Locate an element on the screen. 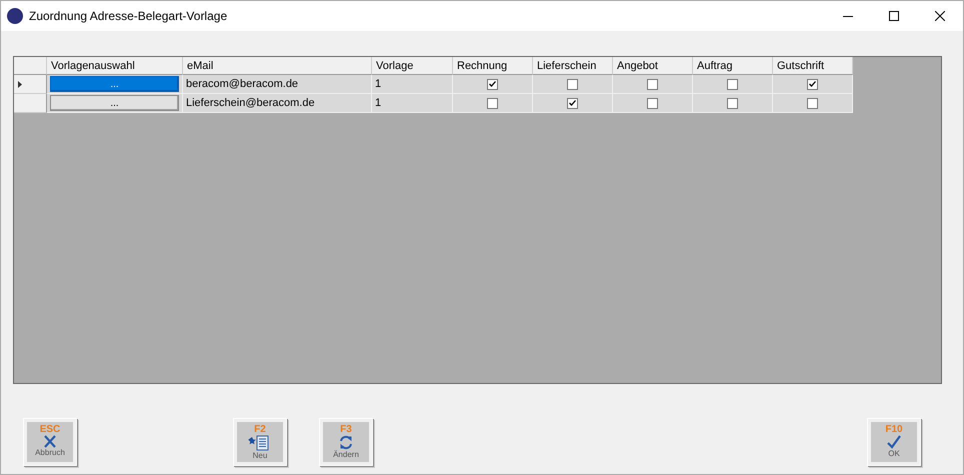 The width and height of the screenshot is (964, 475). refresh-icon is located at coordinates (346, 442).